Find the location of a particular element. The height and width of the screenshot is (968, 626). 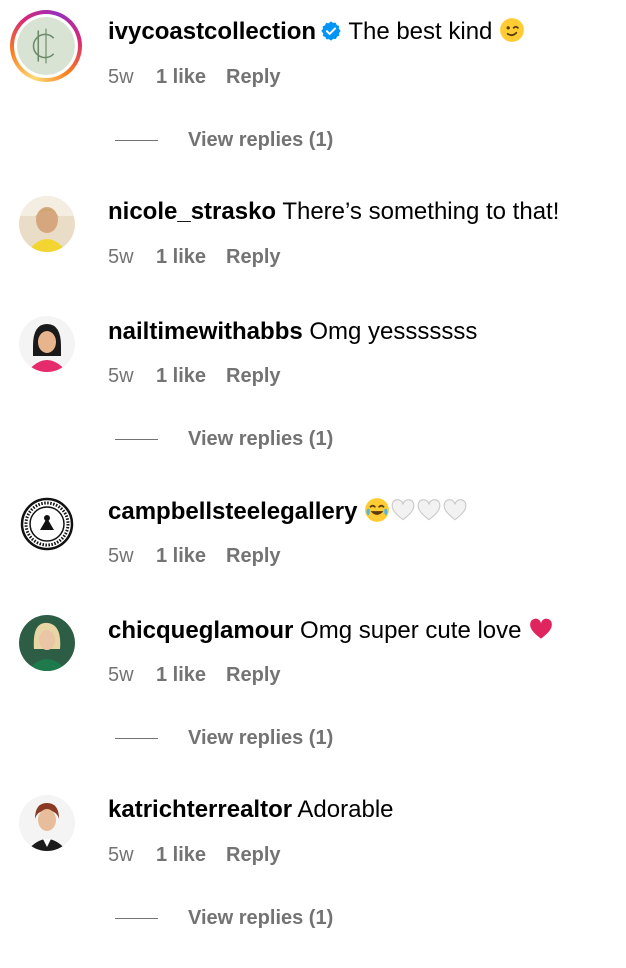

comment-text: Omg super cute love is located at coordinates (411, 630).